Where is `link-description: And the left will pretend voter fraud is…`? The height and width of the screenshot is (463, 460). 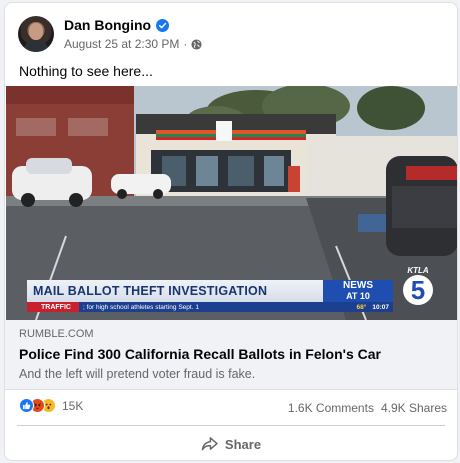 link-description: And the left will pretend voter fraud is… is located at coordinates (137, 374).